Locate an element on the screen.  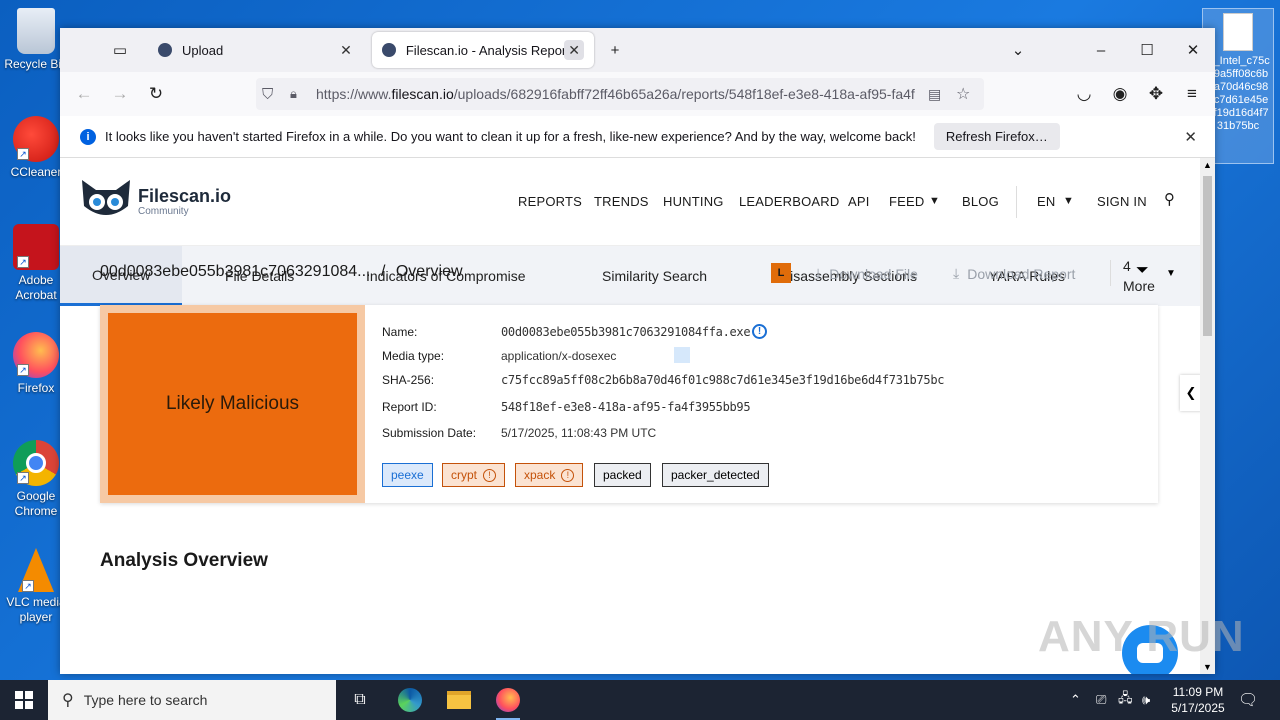
file-icon is located at coordinates (1238, 32).